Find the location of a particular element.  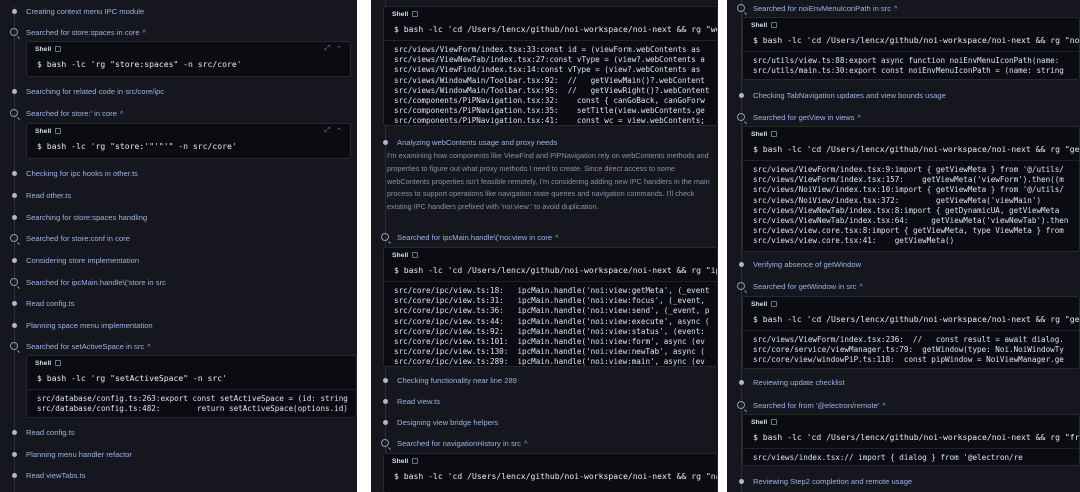

activity-item: Reviewing update checklist is located at coordinates (789, 382).